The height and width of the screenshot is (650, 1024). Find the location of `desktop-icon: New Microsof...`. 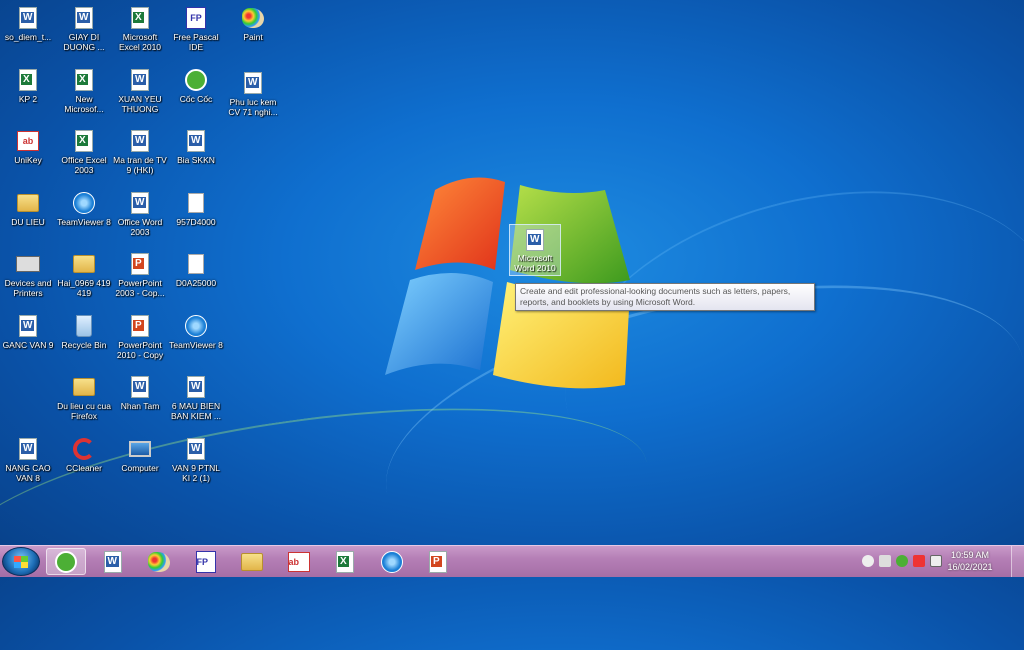

desktop-icon: New Microsof... is located at coordinates (84, 91).